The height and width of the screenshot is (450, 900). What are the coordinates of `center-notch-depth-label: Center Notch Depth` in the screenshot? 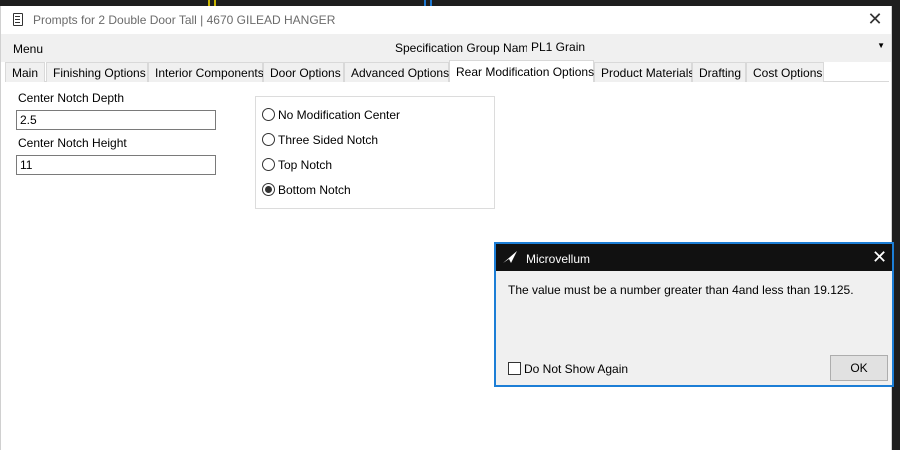 It's located at (71, 98).